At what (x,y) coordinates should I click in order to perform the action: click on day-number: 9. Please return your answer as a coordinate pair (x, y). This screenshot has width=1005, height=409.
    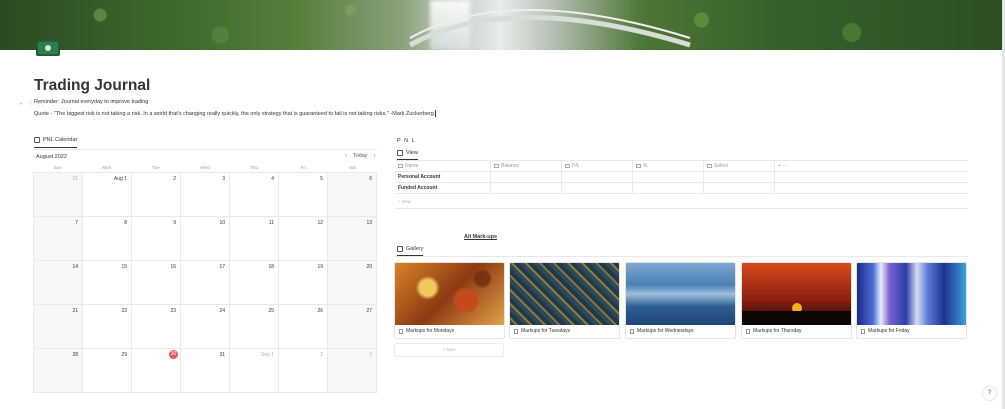
    Looking at the image, I should click on (174, 223).